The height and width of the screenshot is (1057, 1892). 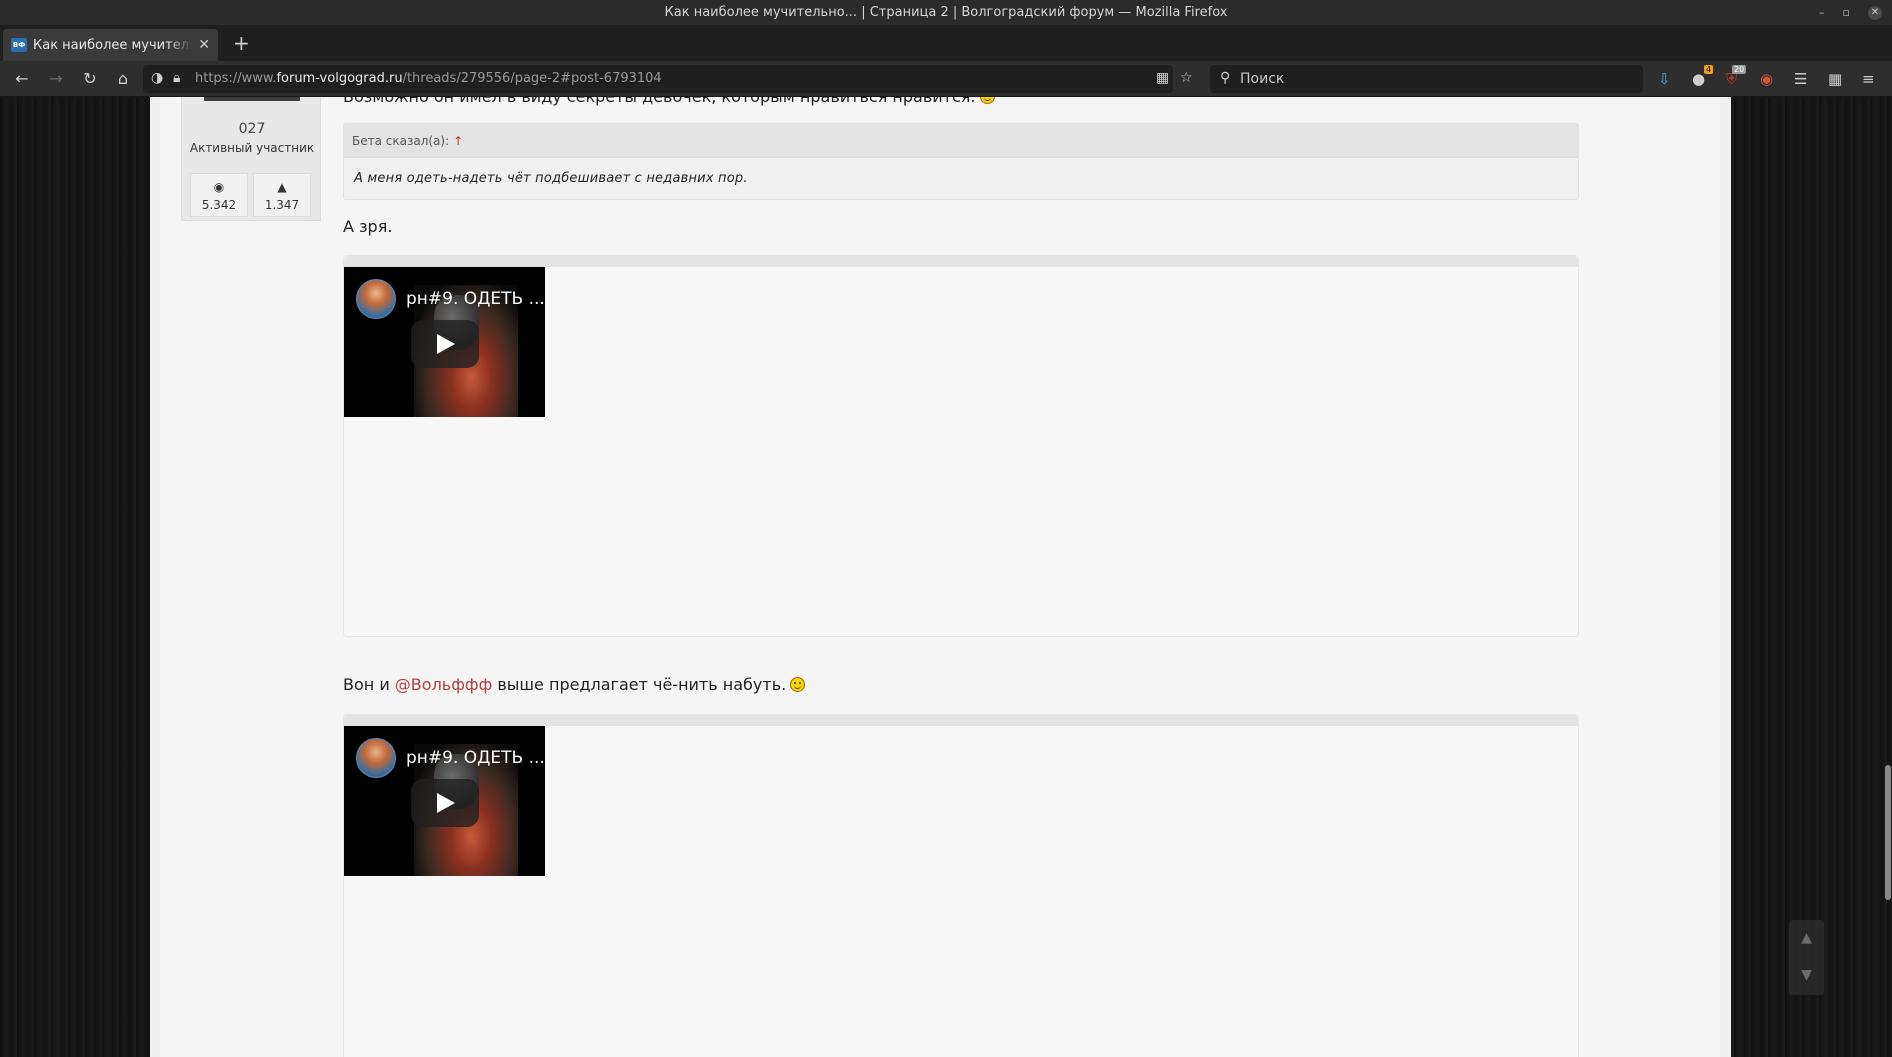 What do you see at coordinates (368, 226) in the screenshot?
I see `reply-text-1: А зря.` at bounding box center [368, 226].